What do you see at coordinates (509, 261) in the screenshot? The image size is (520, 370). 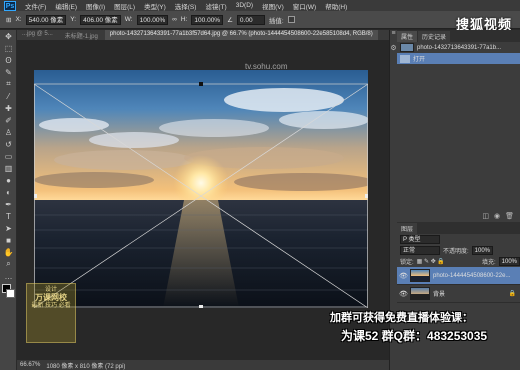 I see `fill-field: 100%` at bounding box center [509, 261].